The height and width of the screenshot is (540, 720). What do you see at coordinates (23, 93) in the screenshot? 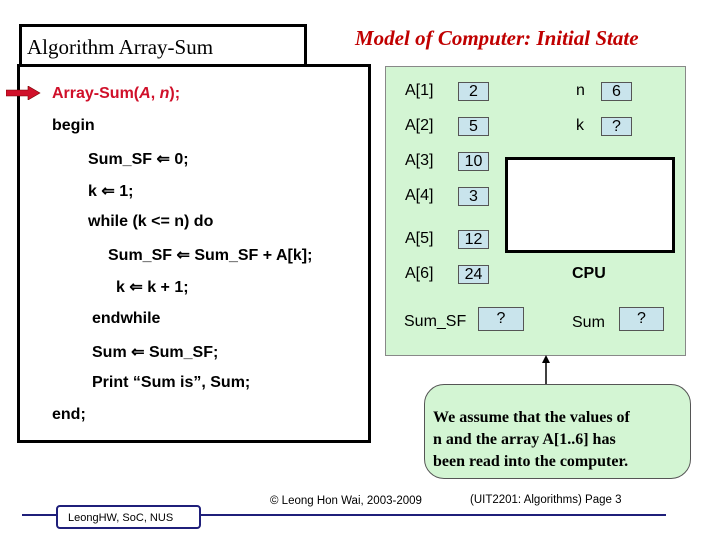
I see `current-line-arrow-icon` at bounding box center [23, 93].